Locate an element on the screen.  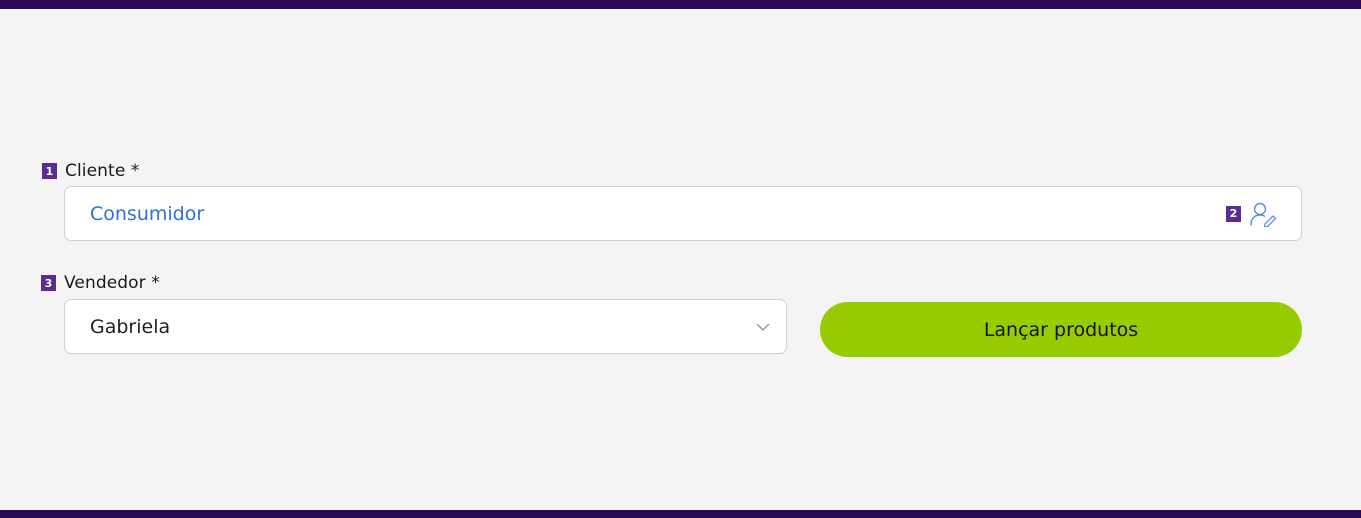
client-step-badge: 1 is located at coordinates (49, 171).